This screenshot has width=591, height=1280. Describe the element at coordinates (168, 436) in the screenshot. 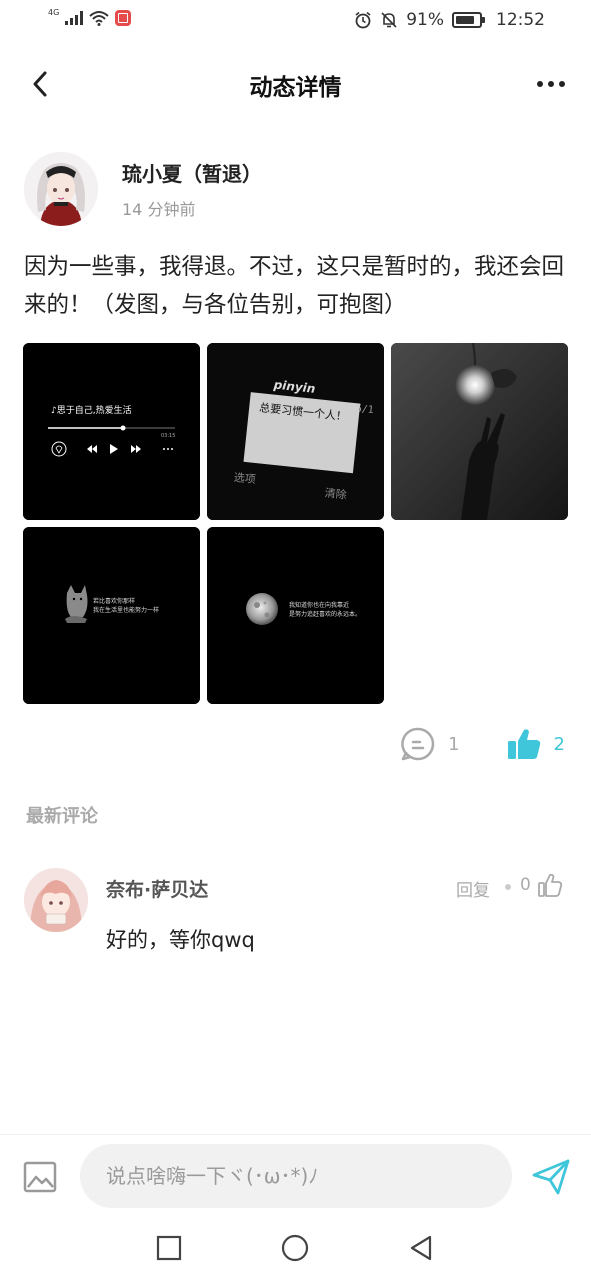

I see `image1-duration: 03:15` at that location.